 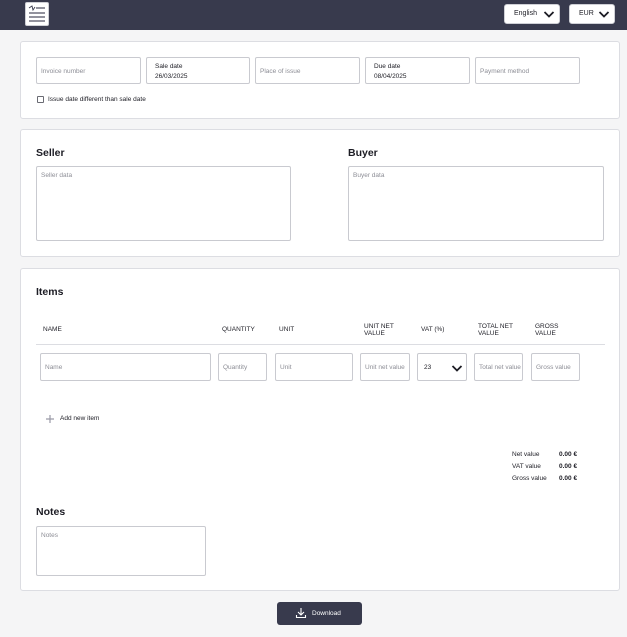 What do you see at coordinates (390, 76) in the screenshot?
I see `due-date-value: 08/04/2025` at bounding box center [390, 76].